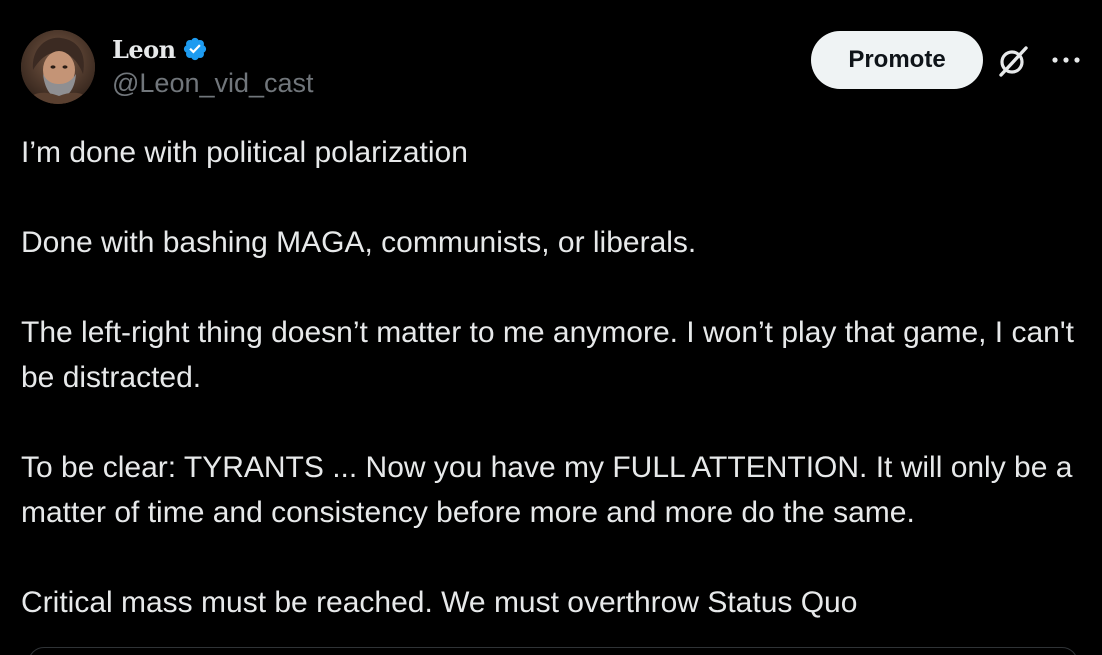 This screenshot has width=1102, height=655. I want to click on verified-badge-icon, so click(195, 49).